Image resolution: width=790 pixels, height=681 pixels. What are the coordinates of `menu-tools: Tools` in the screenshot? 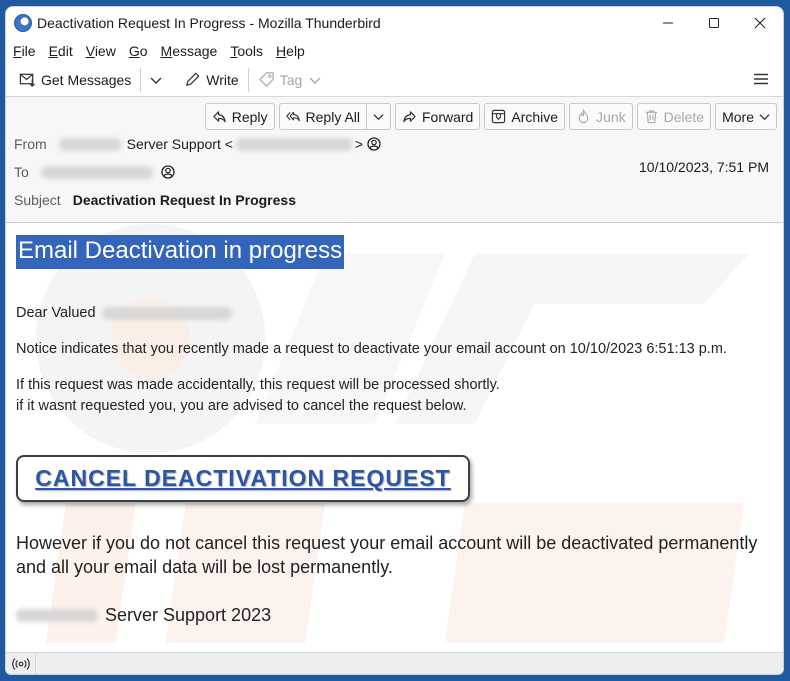 It's located at (246, 51).